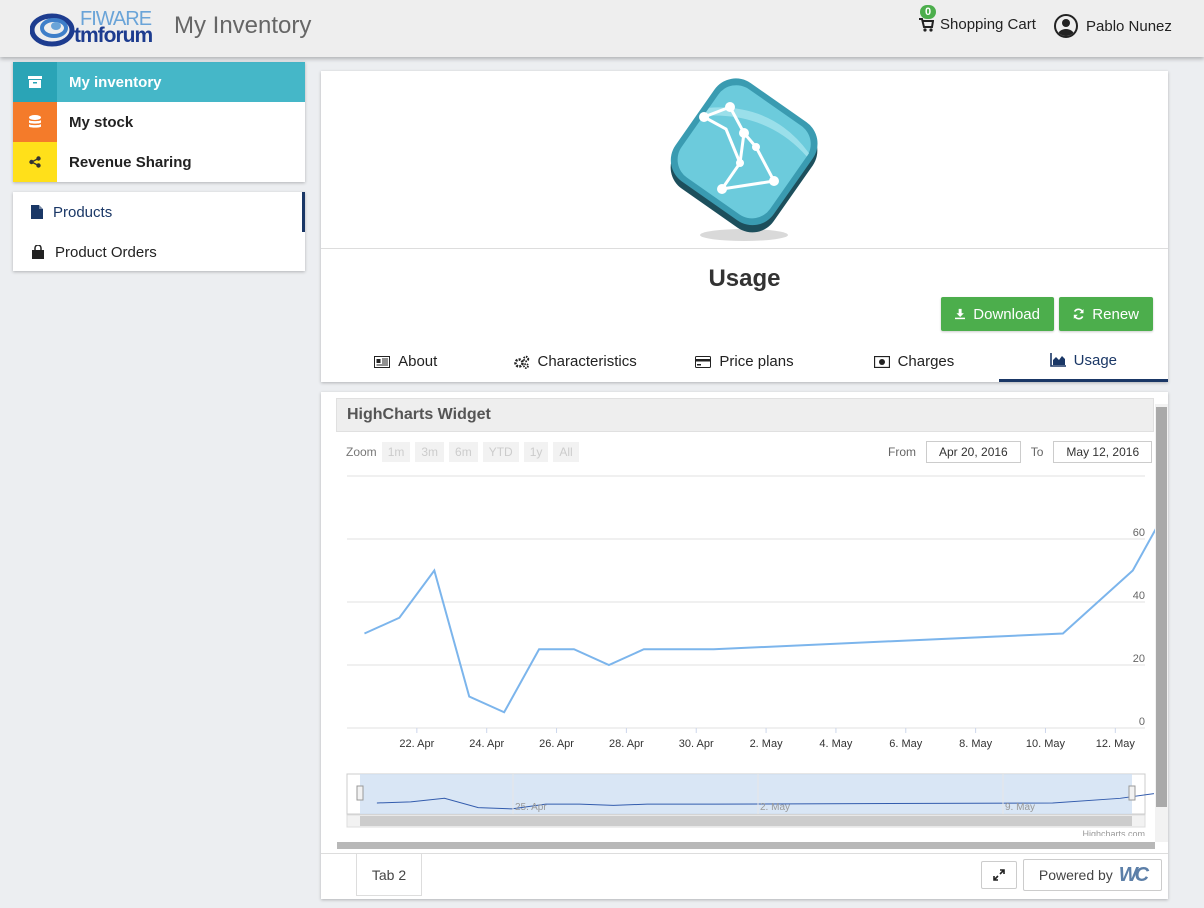 The width and height of the screenshot is (1204, 908). Describe the element at coordinates (926, 361) in the screenshot. I see `tab-label: Charges` at that location.